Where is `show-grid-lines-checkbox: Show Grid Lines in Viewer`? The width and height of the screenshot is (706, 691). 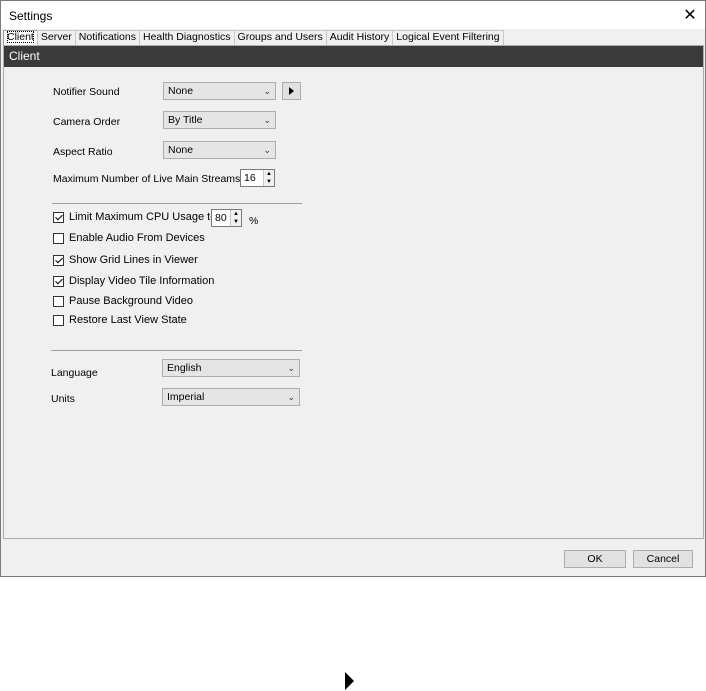
show-grid-lines-checkbox: Show Grid Lines in Viewer is located at coordinates (125, 260).